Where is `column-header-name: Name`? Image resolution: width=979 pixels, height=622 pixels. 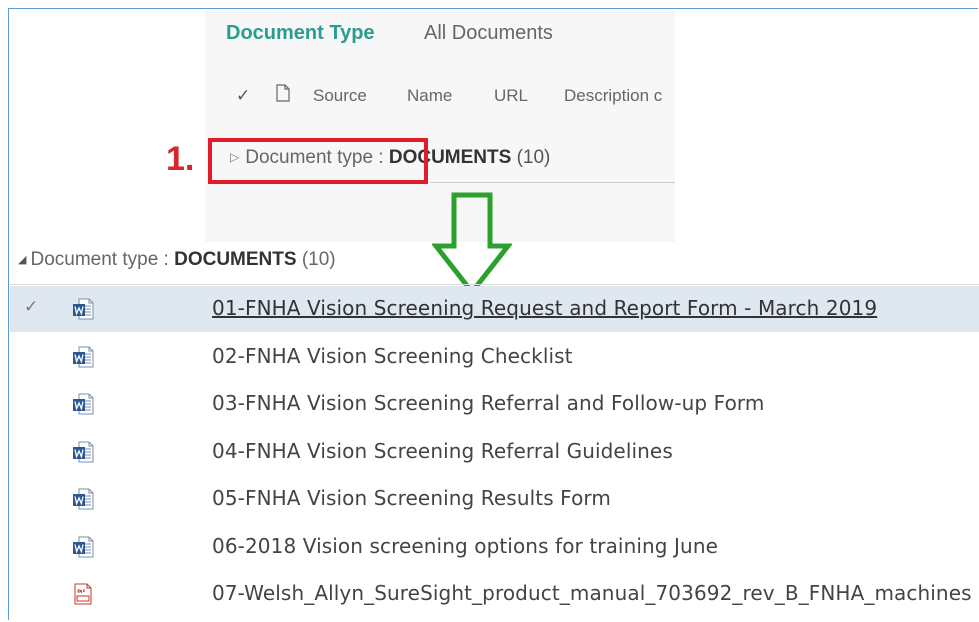
column-header-name: Name is located at coordinates (429, 96).